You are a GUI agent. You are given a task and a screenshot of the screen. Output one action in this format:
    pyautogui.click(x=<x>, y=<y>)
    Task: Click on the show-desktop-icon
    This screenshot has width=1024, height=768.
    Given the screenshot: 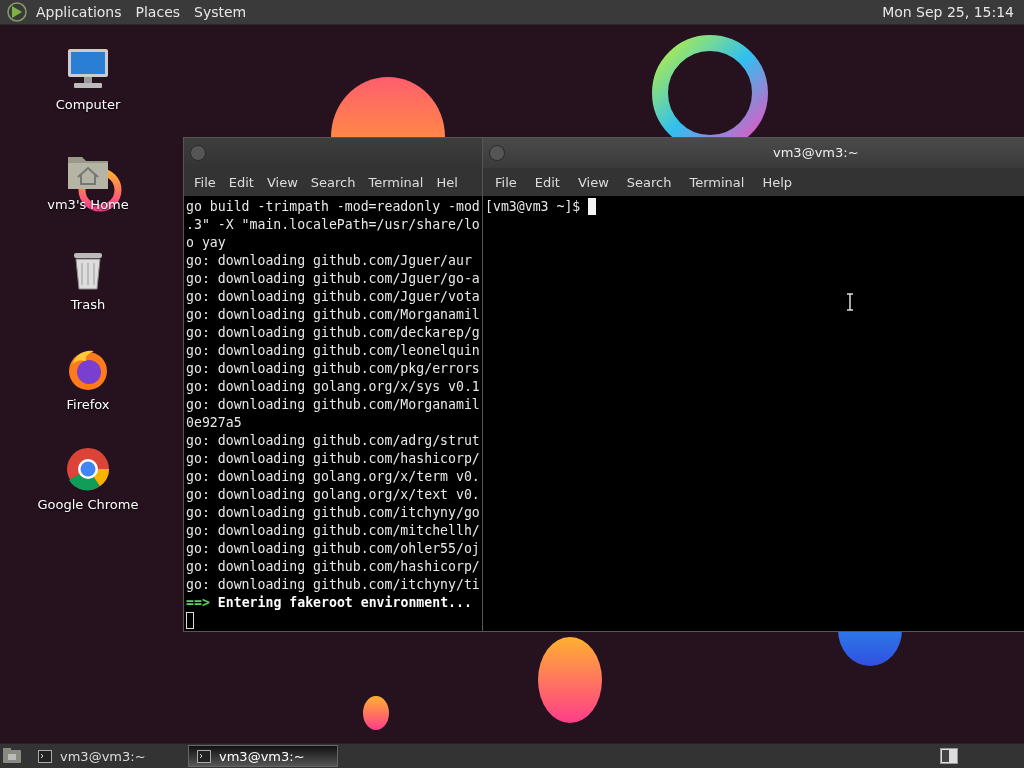 What is the action you would take?
    pyautogui.click(x=12, y=756)
    